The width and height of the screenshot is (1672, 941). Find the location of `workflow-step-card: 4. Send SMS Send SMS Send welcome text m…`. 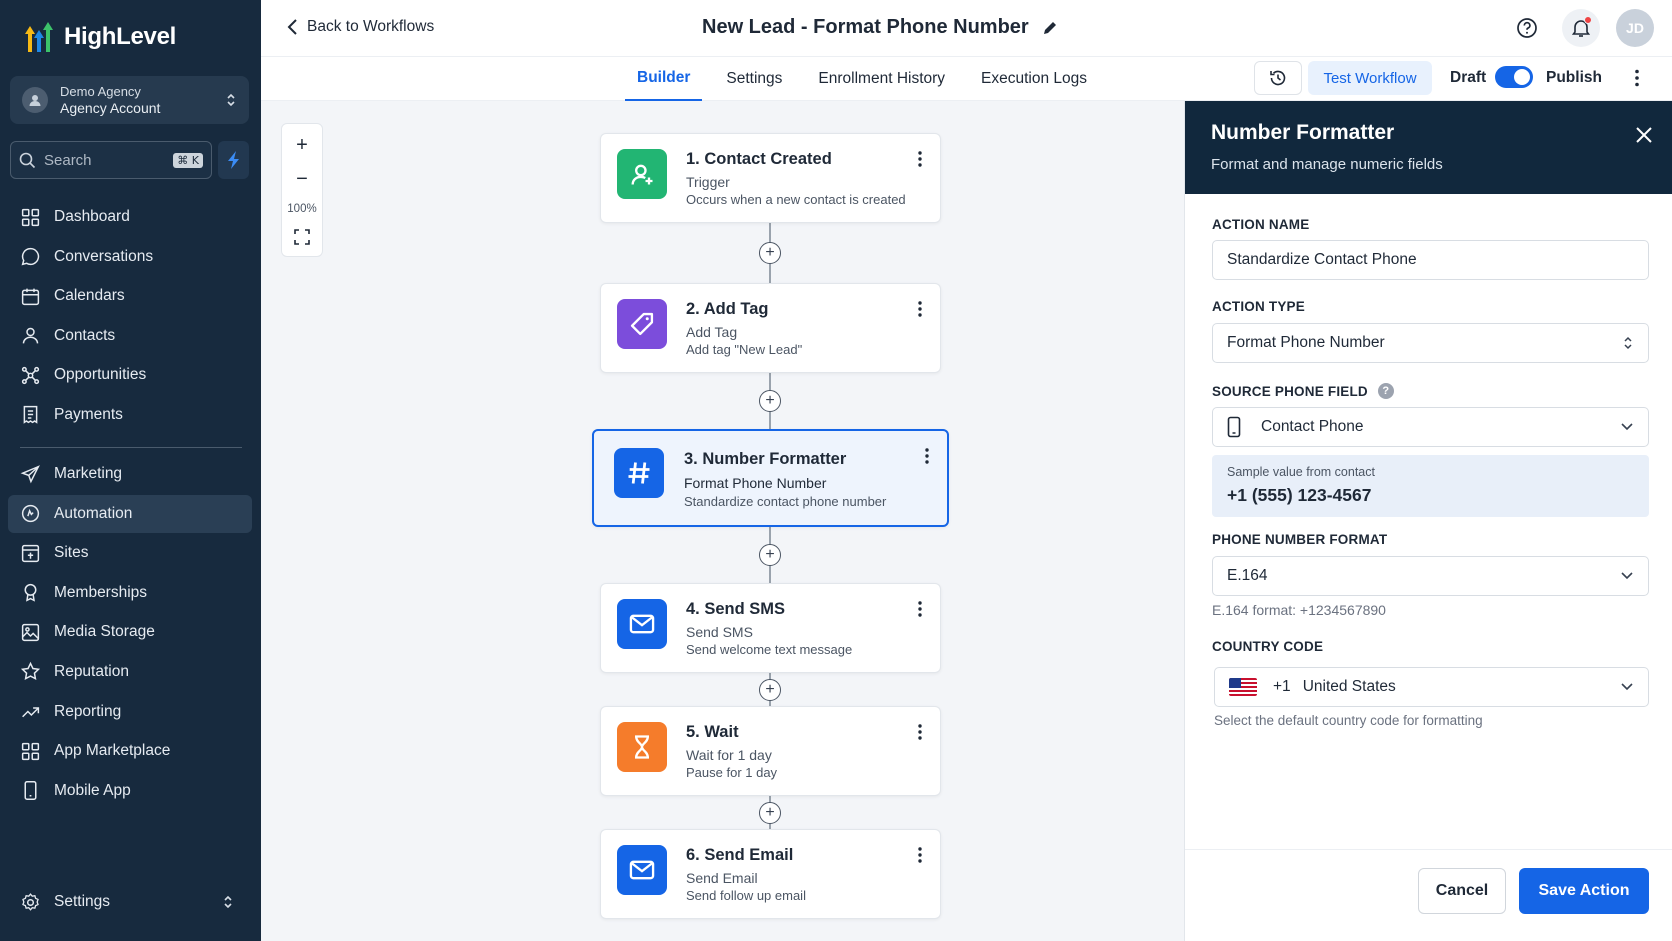

workflow-step-card: 4. Send SMS Send SMS Send welcome text m… is located at coordinates (770, 628).